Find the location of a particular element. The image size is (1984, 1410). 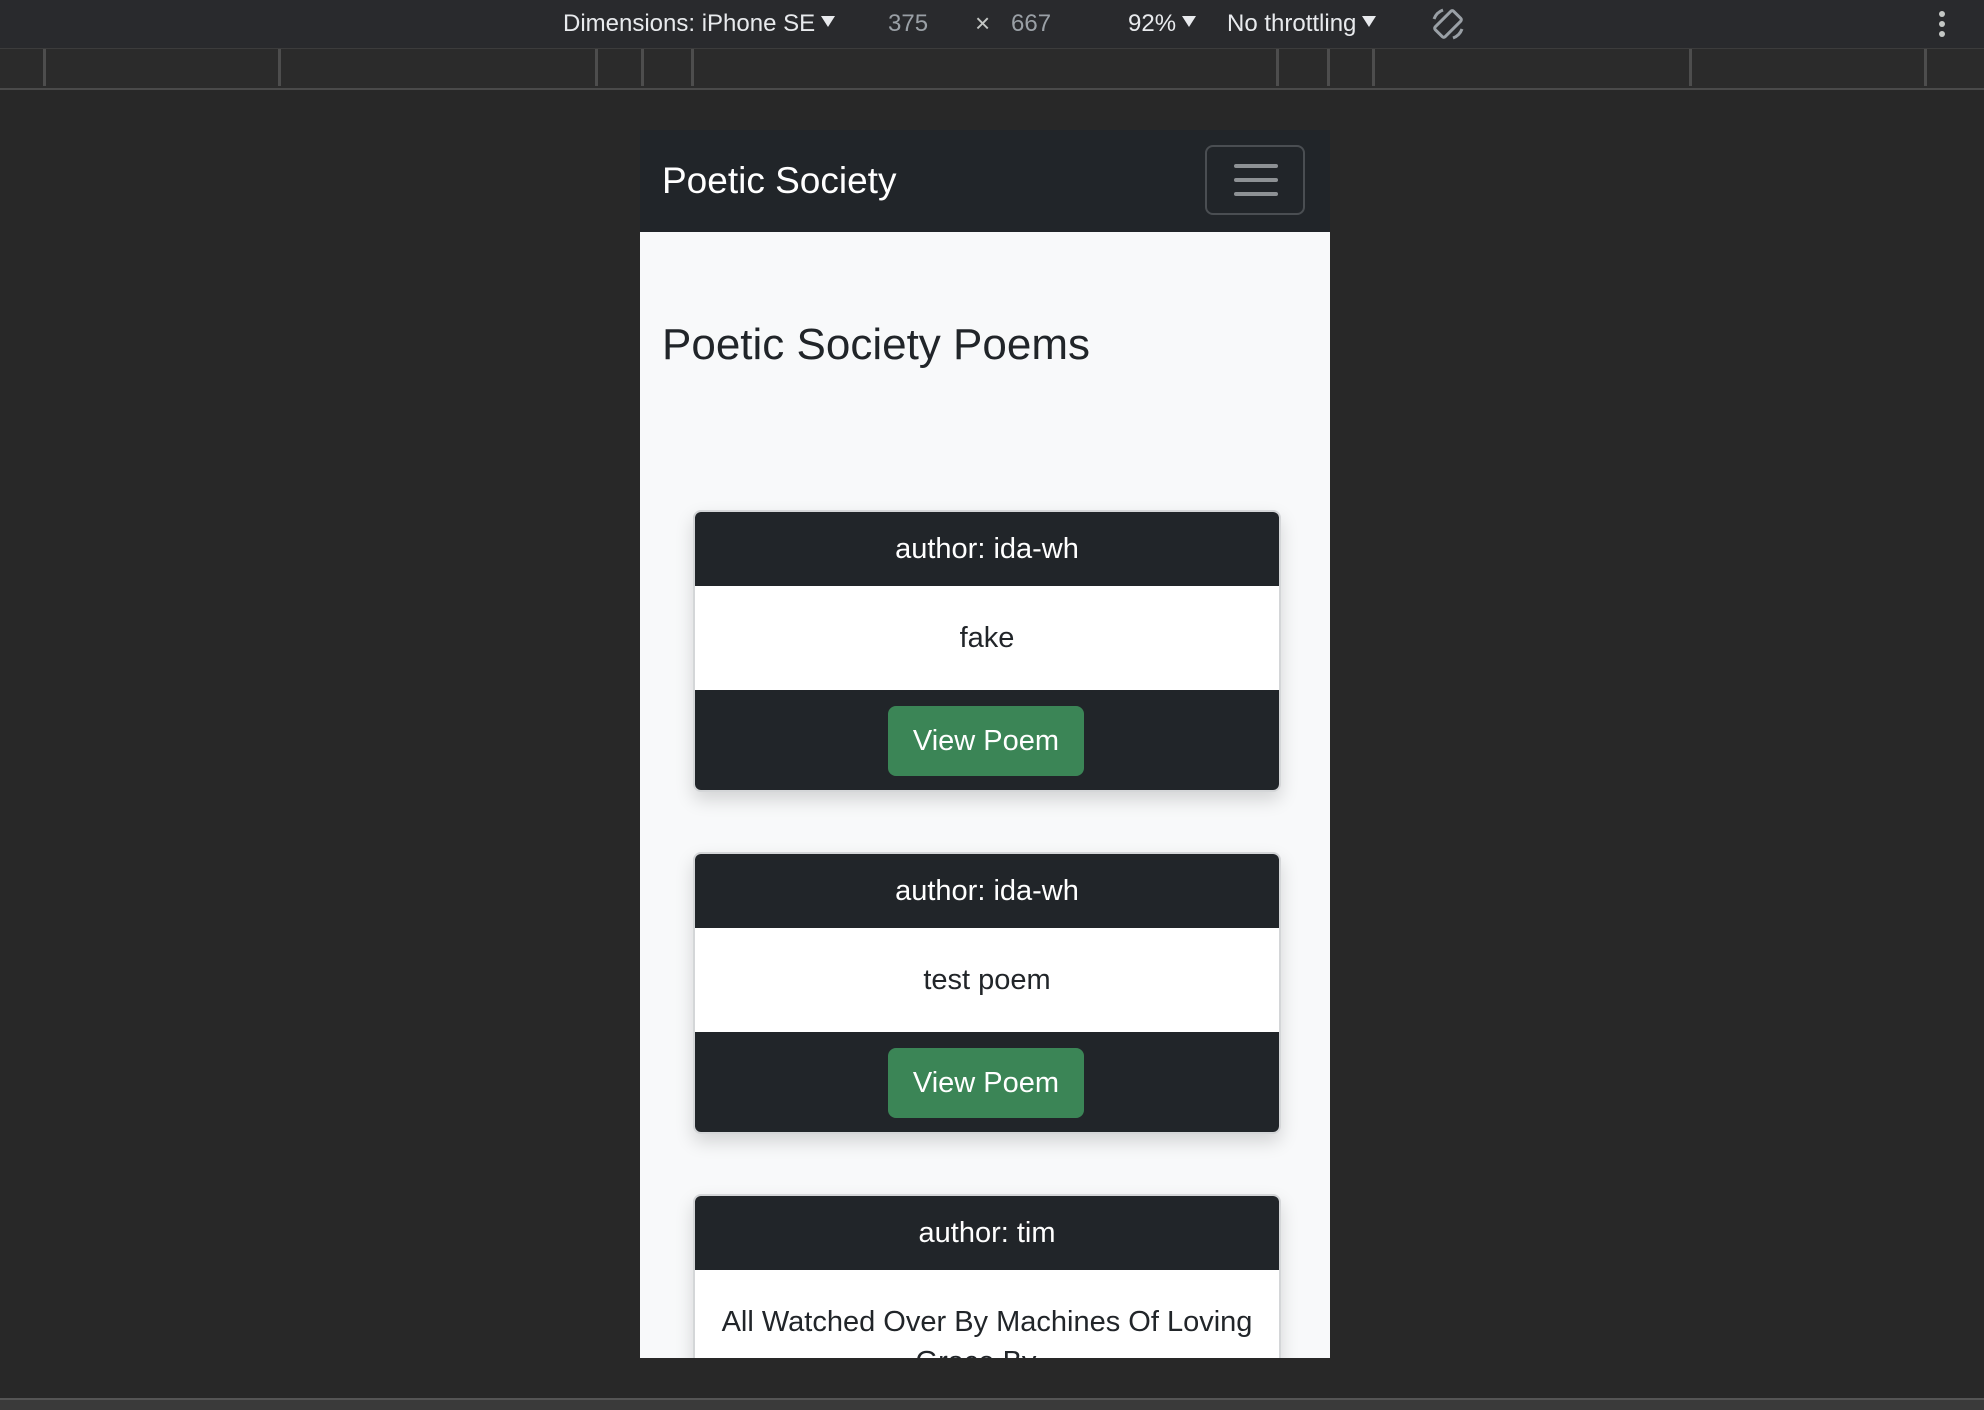

throttling-dropdown: No throttling is located at coordinates (1302, 24).